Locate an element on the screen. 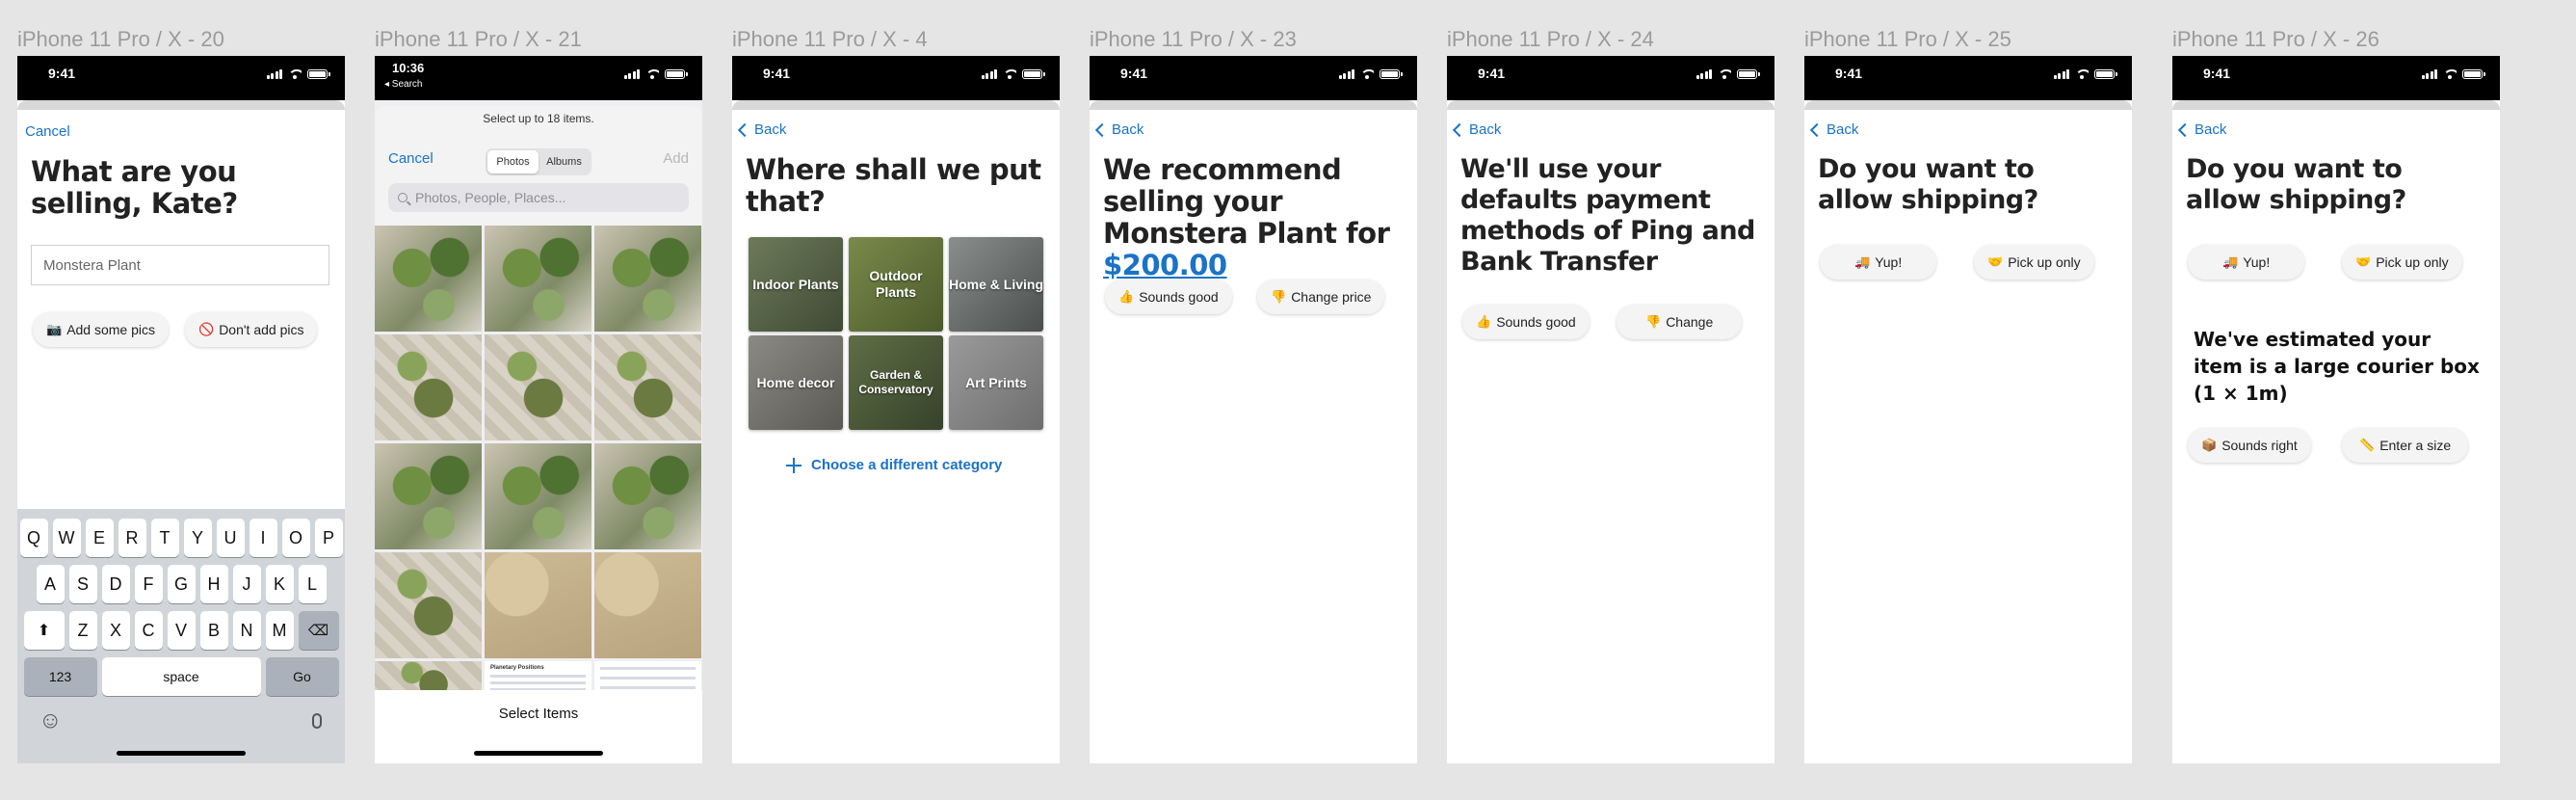  emoji-keyboard-icon: ☺ is located at coordinates (51, 721).